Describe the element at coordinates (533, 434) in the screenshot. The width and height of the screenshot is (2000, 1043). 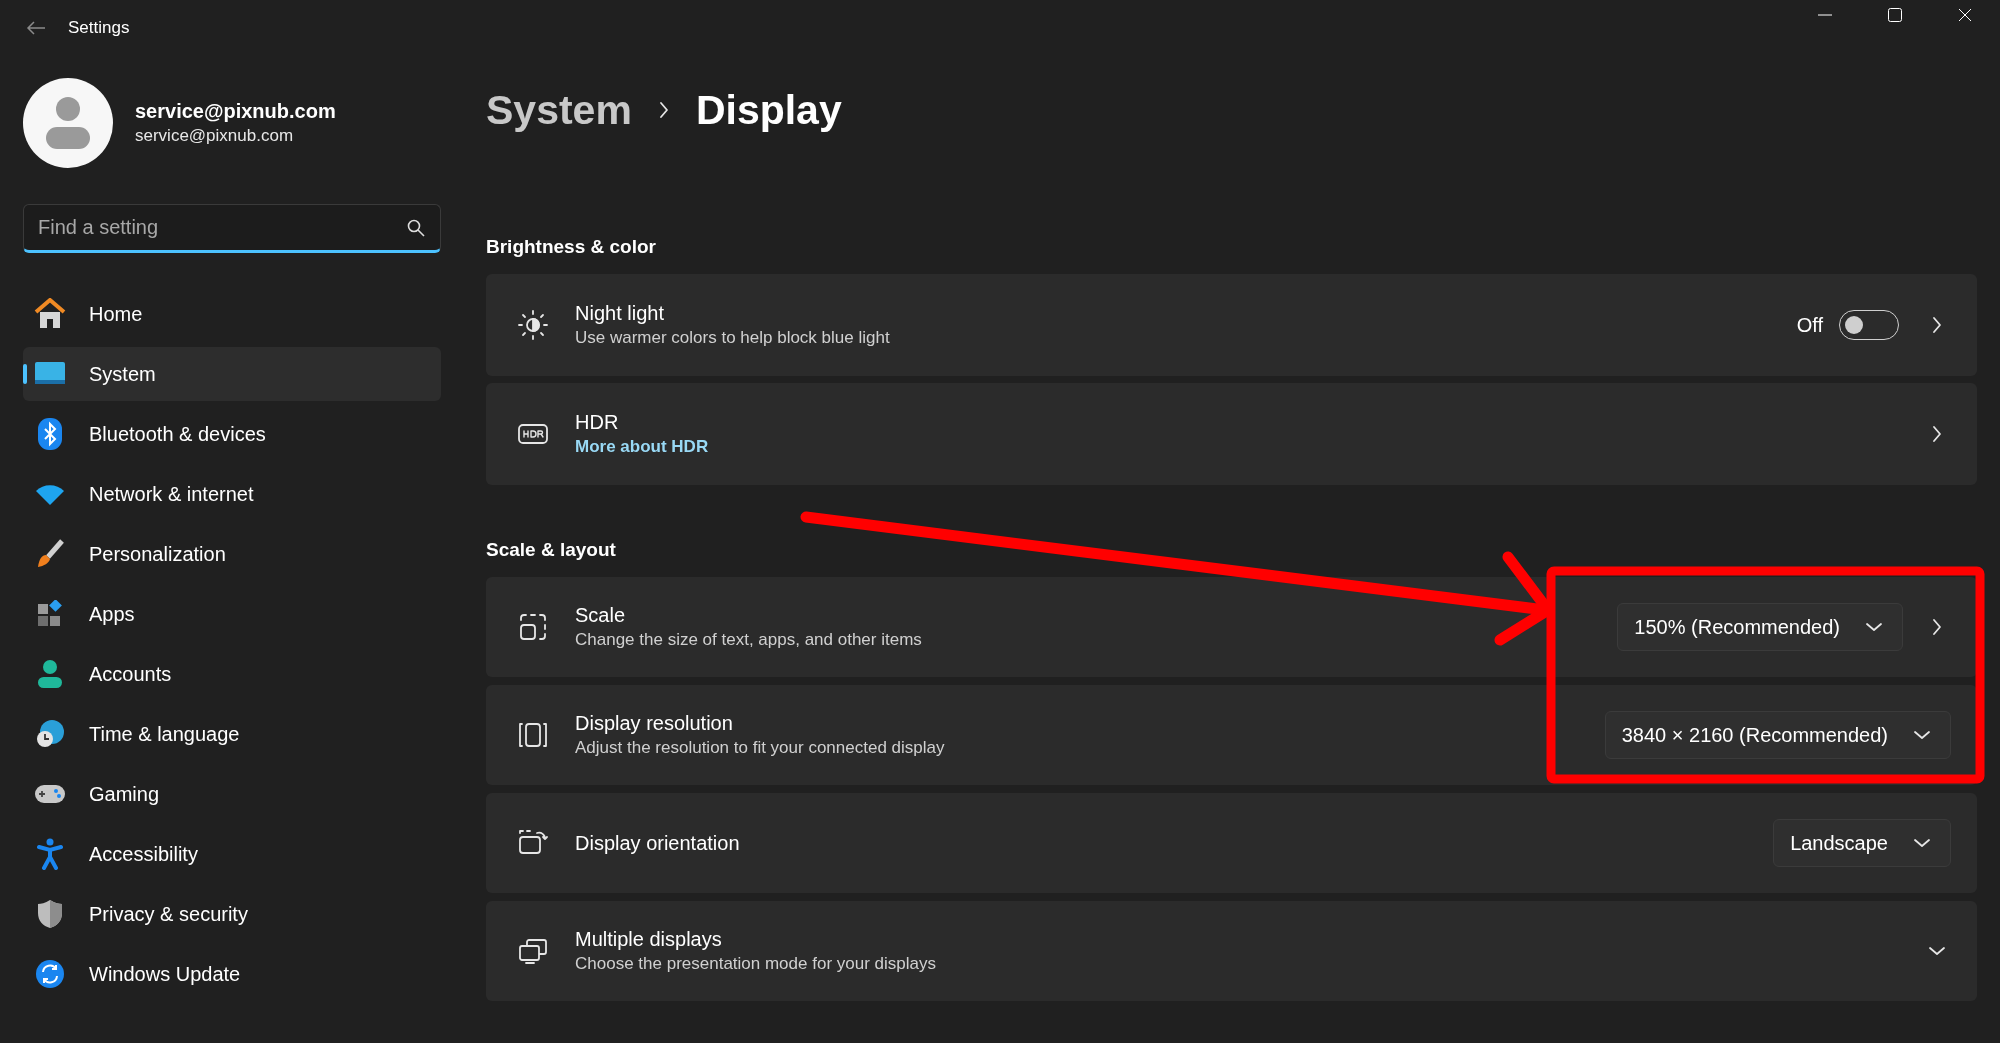
I see `hdr-icon` at that location.